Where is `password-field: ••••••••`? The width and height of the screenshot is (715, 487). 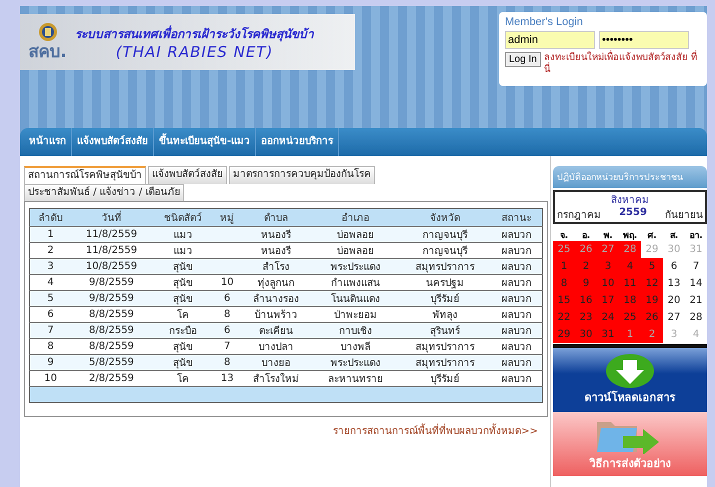 password-field: •••••••• is located at coordinates (644, 40).